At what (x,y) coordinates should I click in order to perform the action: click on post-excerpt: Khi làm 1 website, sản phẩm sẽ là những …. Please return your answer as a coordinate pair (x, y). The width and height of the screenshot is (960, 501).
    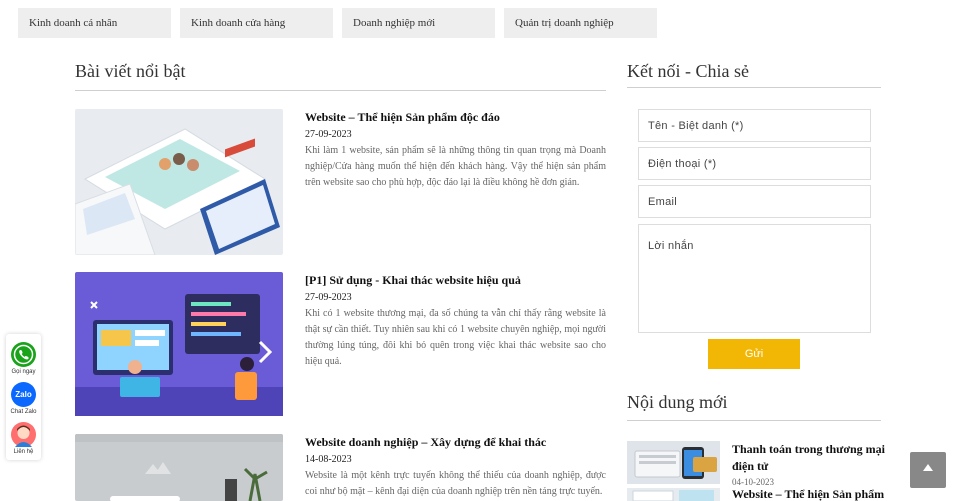
    Looking at the image, I should click on (455, 166).